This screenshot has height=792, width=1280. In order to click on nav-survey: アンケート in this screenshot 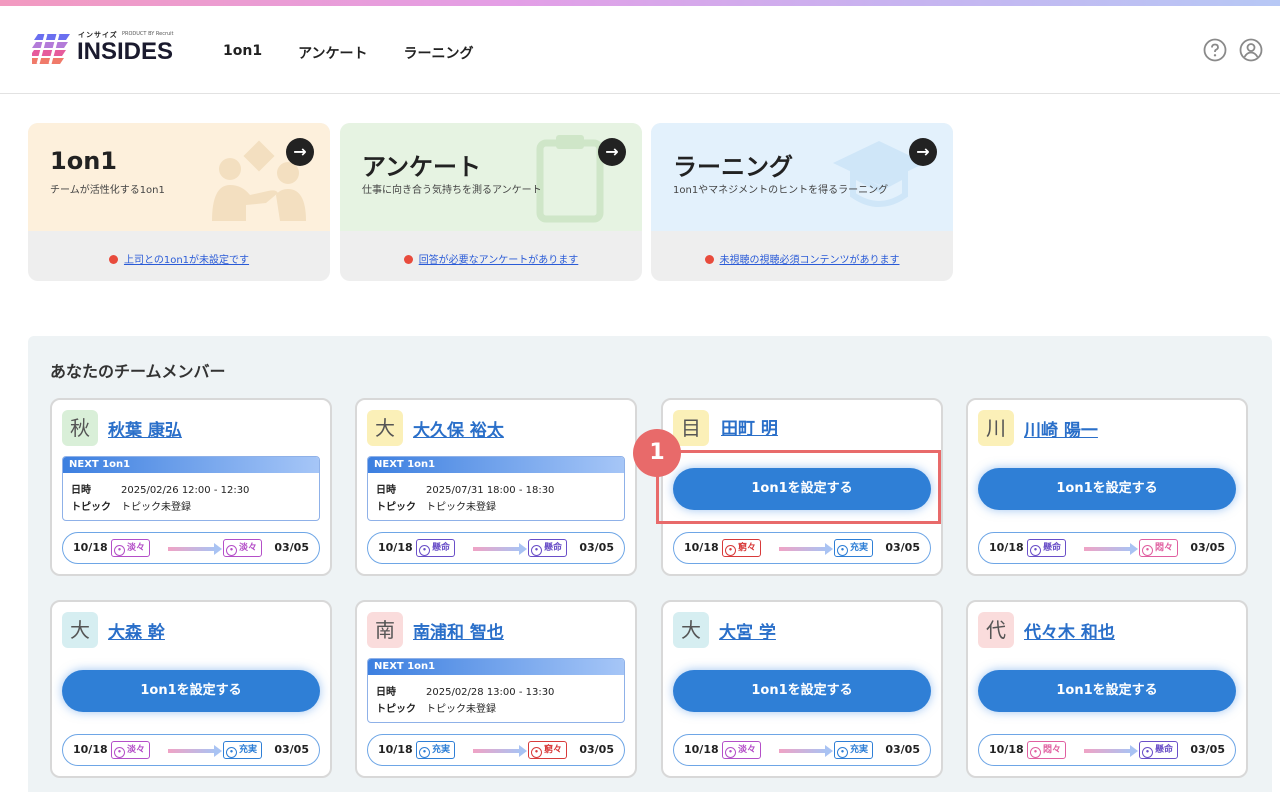, I will do `click(332, 53)`.